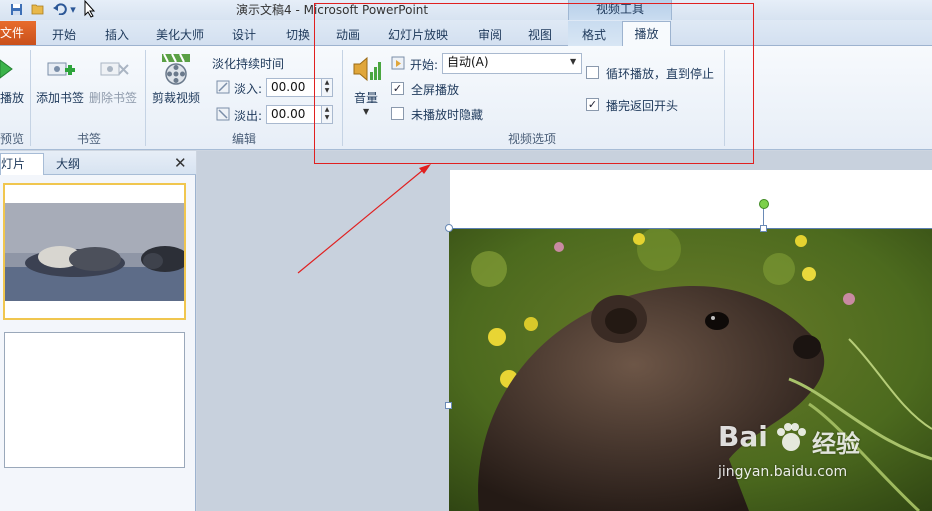 Image resolution: width=932 pixels, height=511 pixels. What do you see at coordinates (22, 164) in the screenshot?
I see `tab-slides: 幻灯片` at bounding box center [22, 164].